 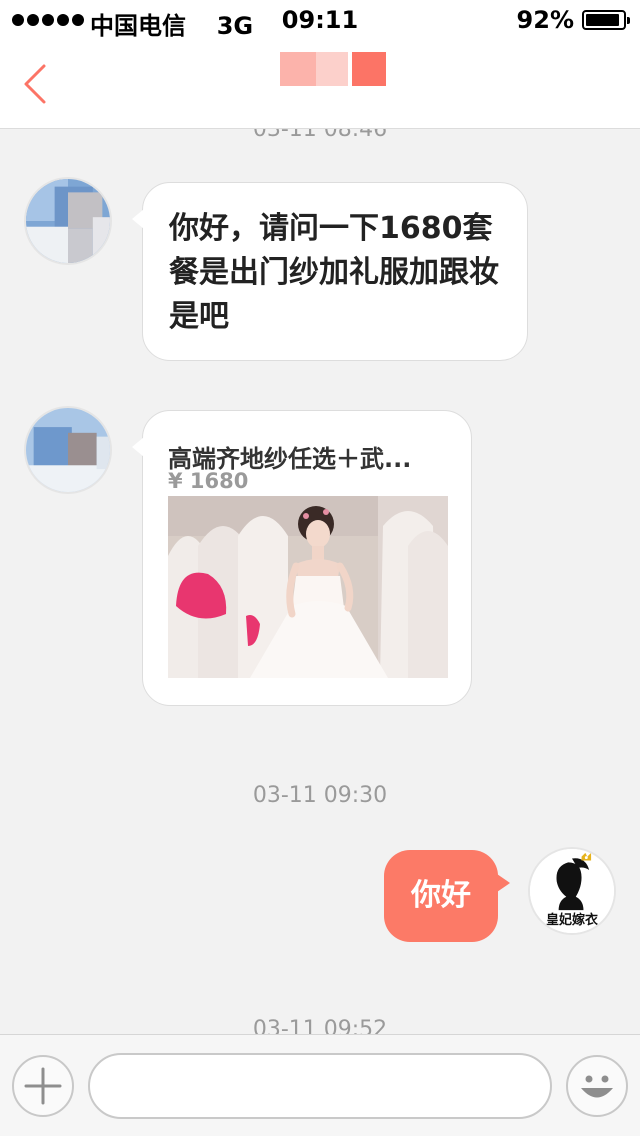 I want to click on timestamp-partial: 03-11 09:52, so click(x=320, y=1025).